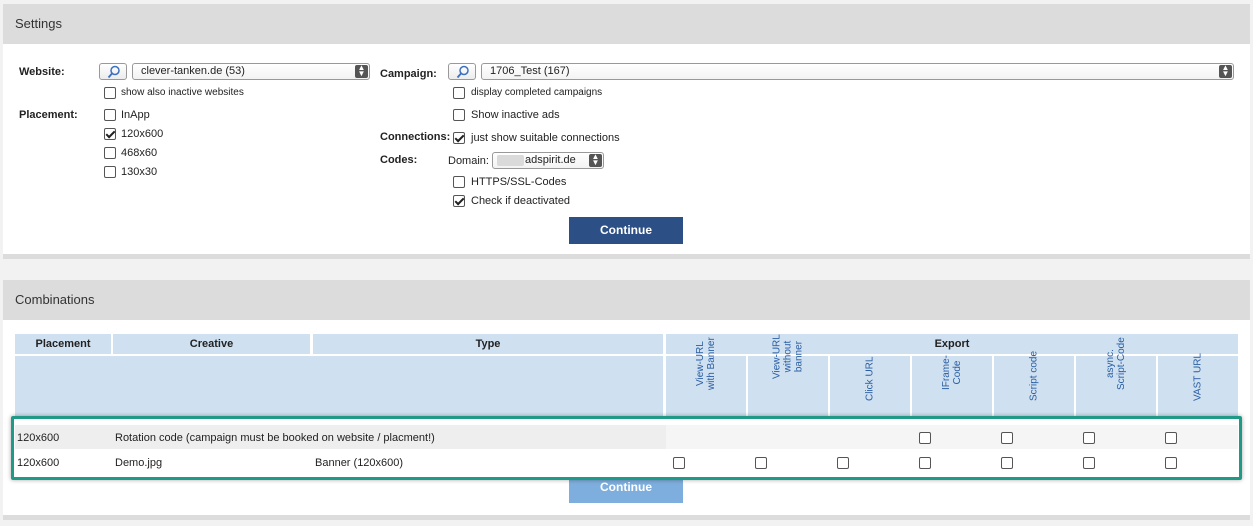  I want to click on domain-label: Domain:, so click(468, 161).